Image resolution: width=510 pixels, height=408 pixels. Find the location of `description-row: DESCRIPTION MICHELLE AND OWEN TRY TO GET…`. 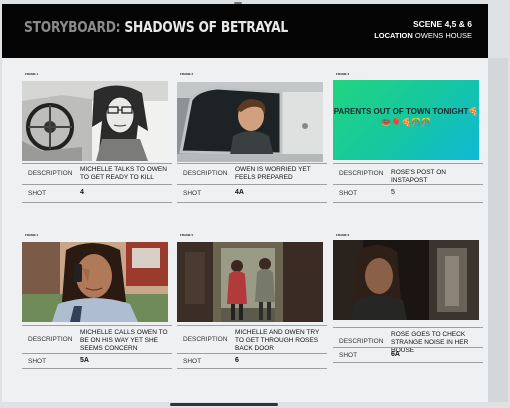

description-row: DESCRIPTION MICHELLE AND OWEN TRY TO GET… is located at coordinates (252, 338).